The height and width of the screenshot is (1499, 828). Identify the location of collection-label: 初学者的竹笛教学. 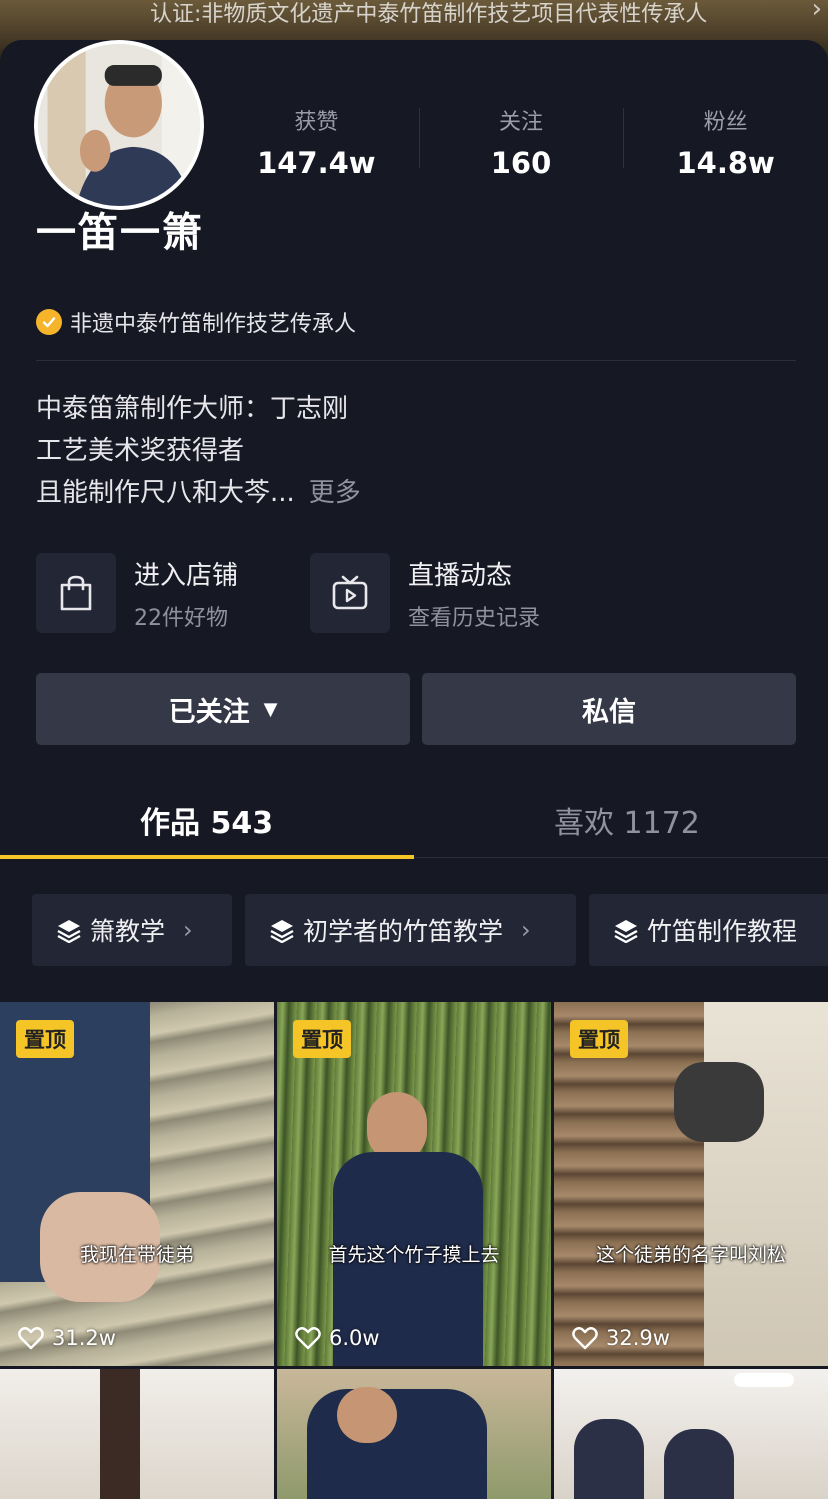
(403, 931).